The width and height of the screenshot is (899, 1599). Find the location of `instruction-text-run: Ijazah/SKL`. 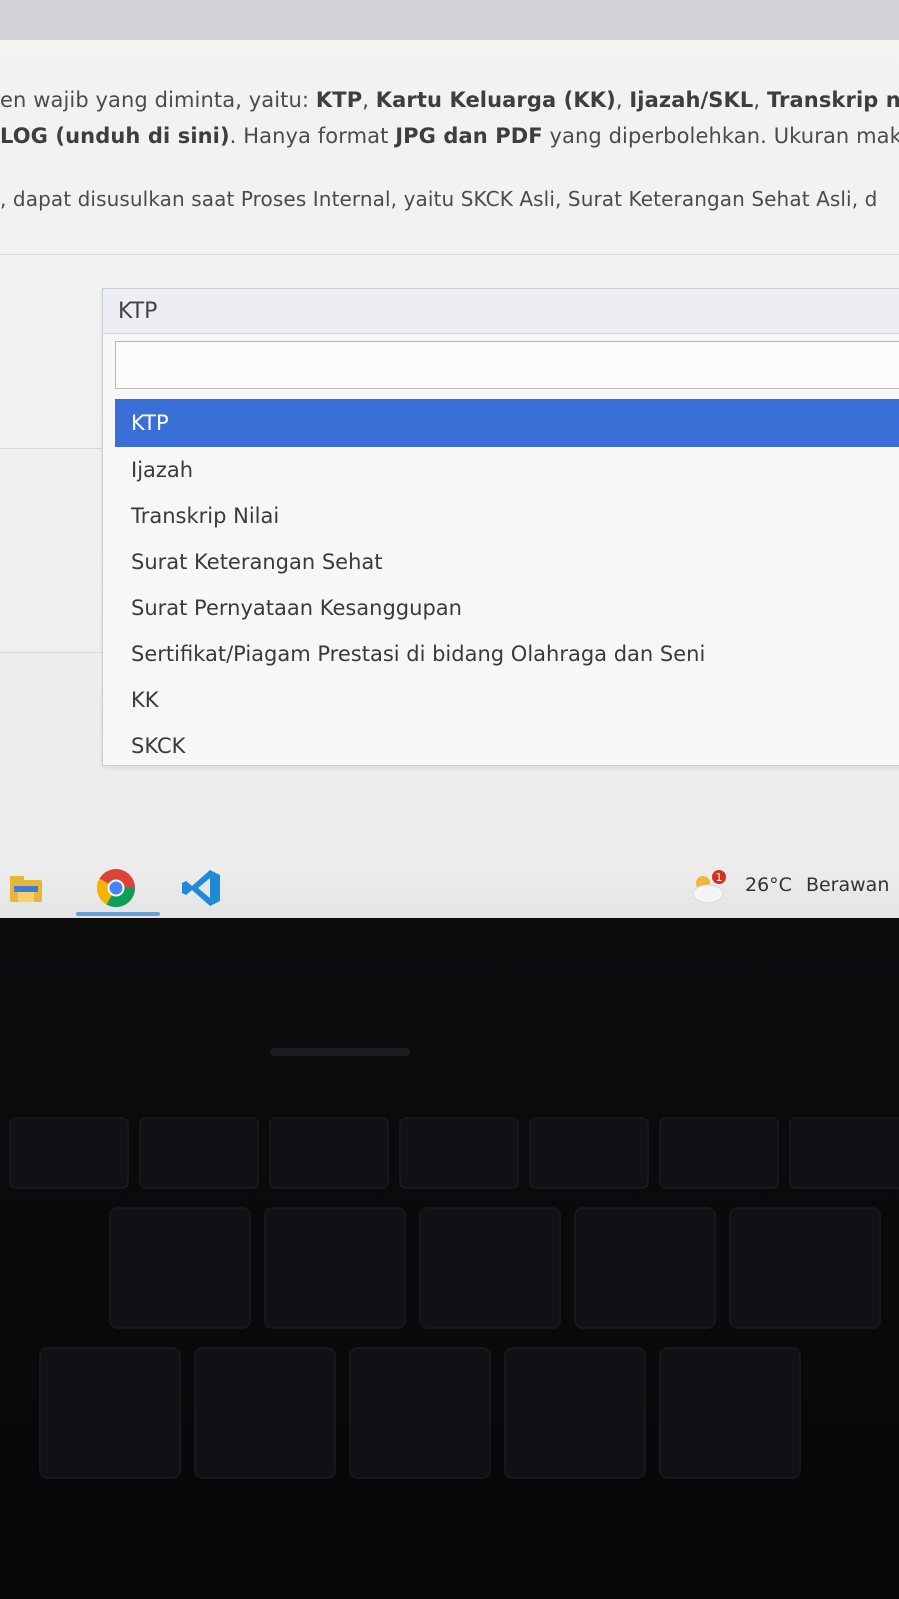

instruction-text-run: Ijazah/SKL is located at coordinates (691, 100).